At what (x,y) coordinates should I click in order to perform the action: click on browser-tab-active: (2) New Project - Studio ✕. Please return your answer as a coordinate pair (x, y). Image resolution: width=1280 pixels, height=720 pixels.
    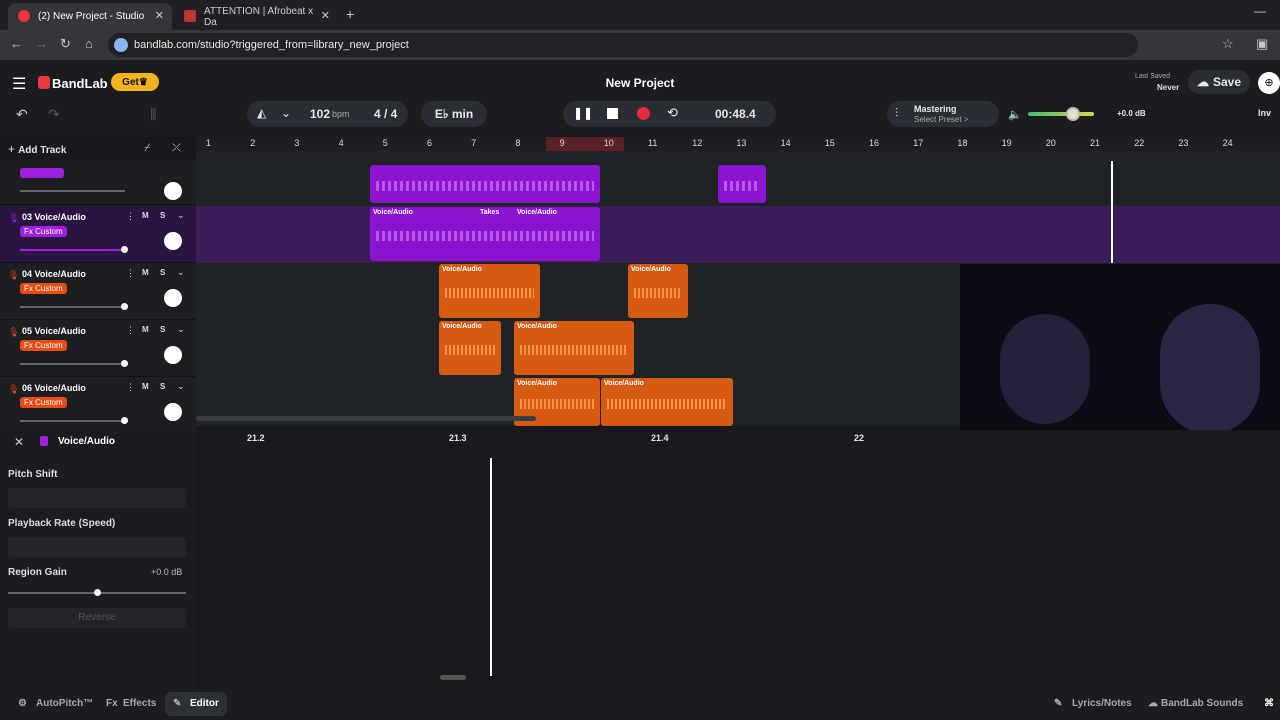
    Looking at the image, I should click on (90, 16).